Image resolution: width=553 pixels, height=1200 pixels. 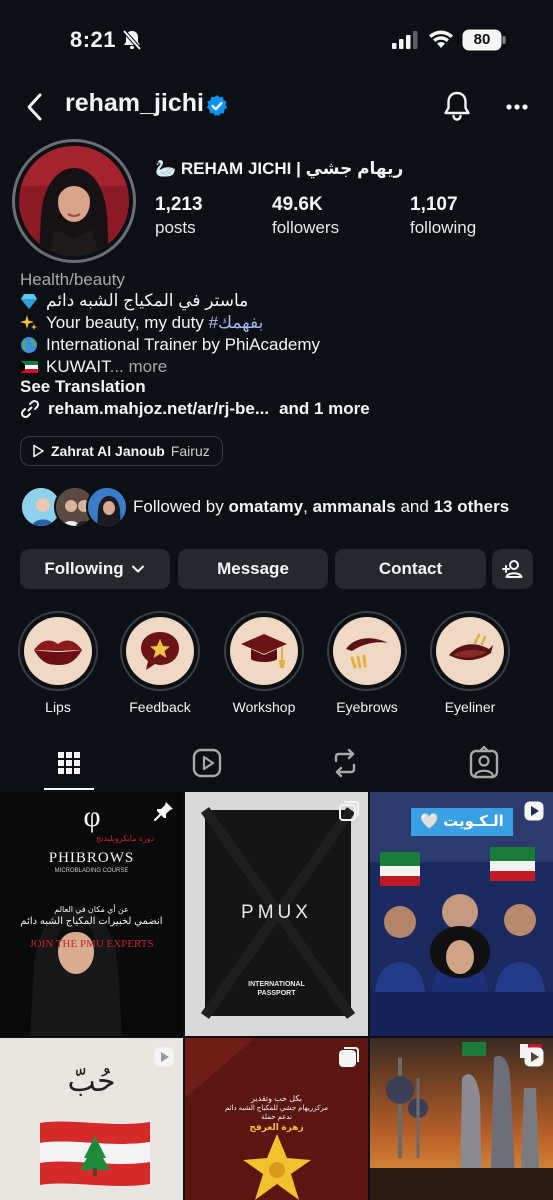 What do you see at coordinates (58, 707) in the screenshot?
I see `highlight-label: Lips` at bounding box center [58, 707].